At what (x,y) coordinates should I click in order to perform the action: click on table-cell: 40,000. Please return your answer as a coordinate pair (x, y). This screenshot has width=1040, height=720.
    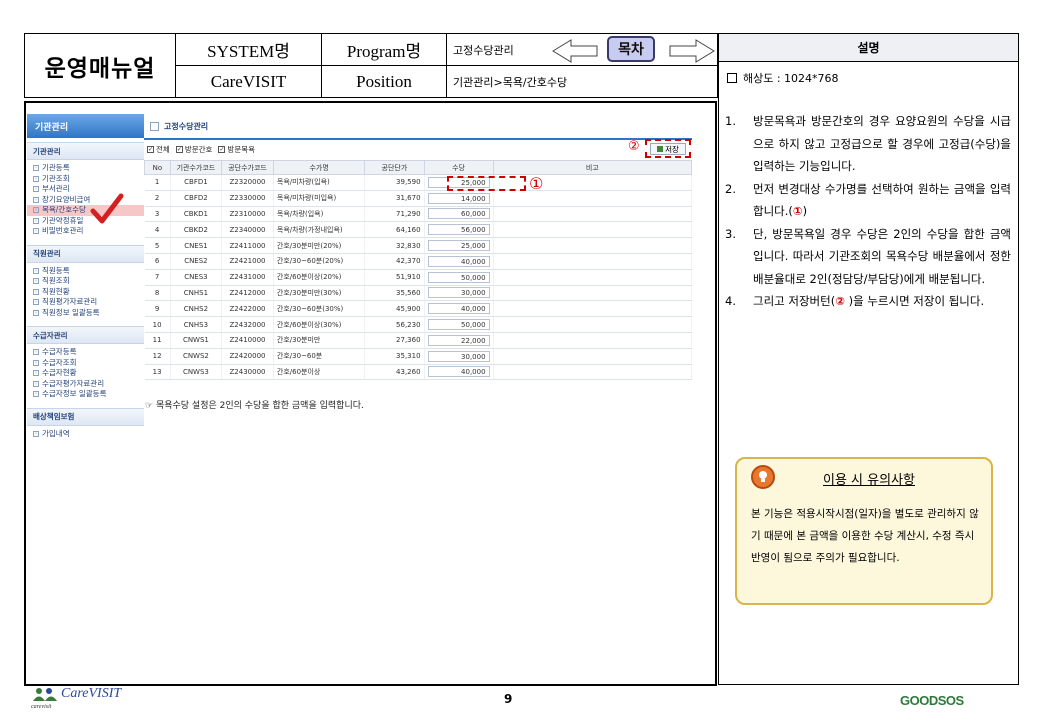
    Looking at the image, I should click on (459, 261).